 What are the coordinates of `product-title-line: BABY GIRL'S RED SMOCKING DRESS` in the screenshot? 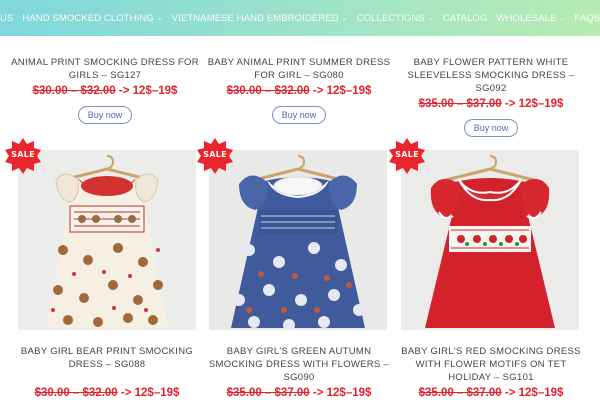 It's located at (491, 351).